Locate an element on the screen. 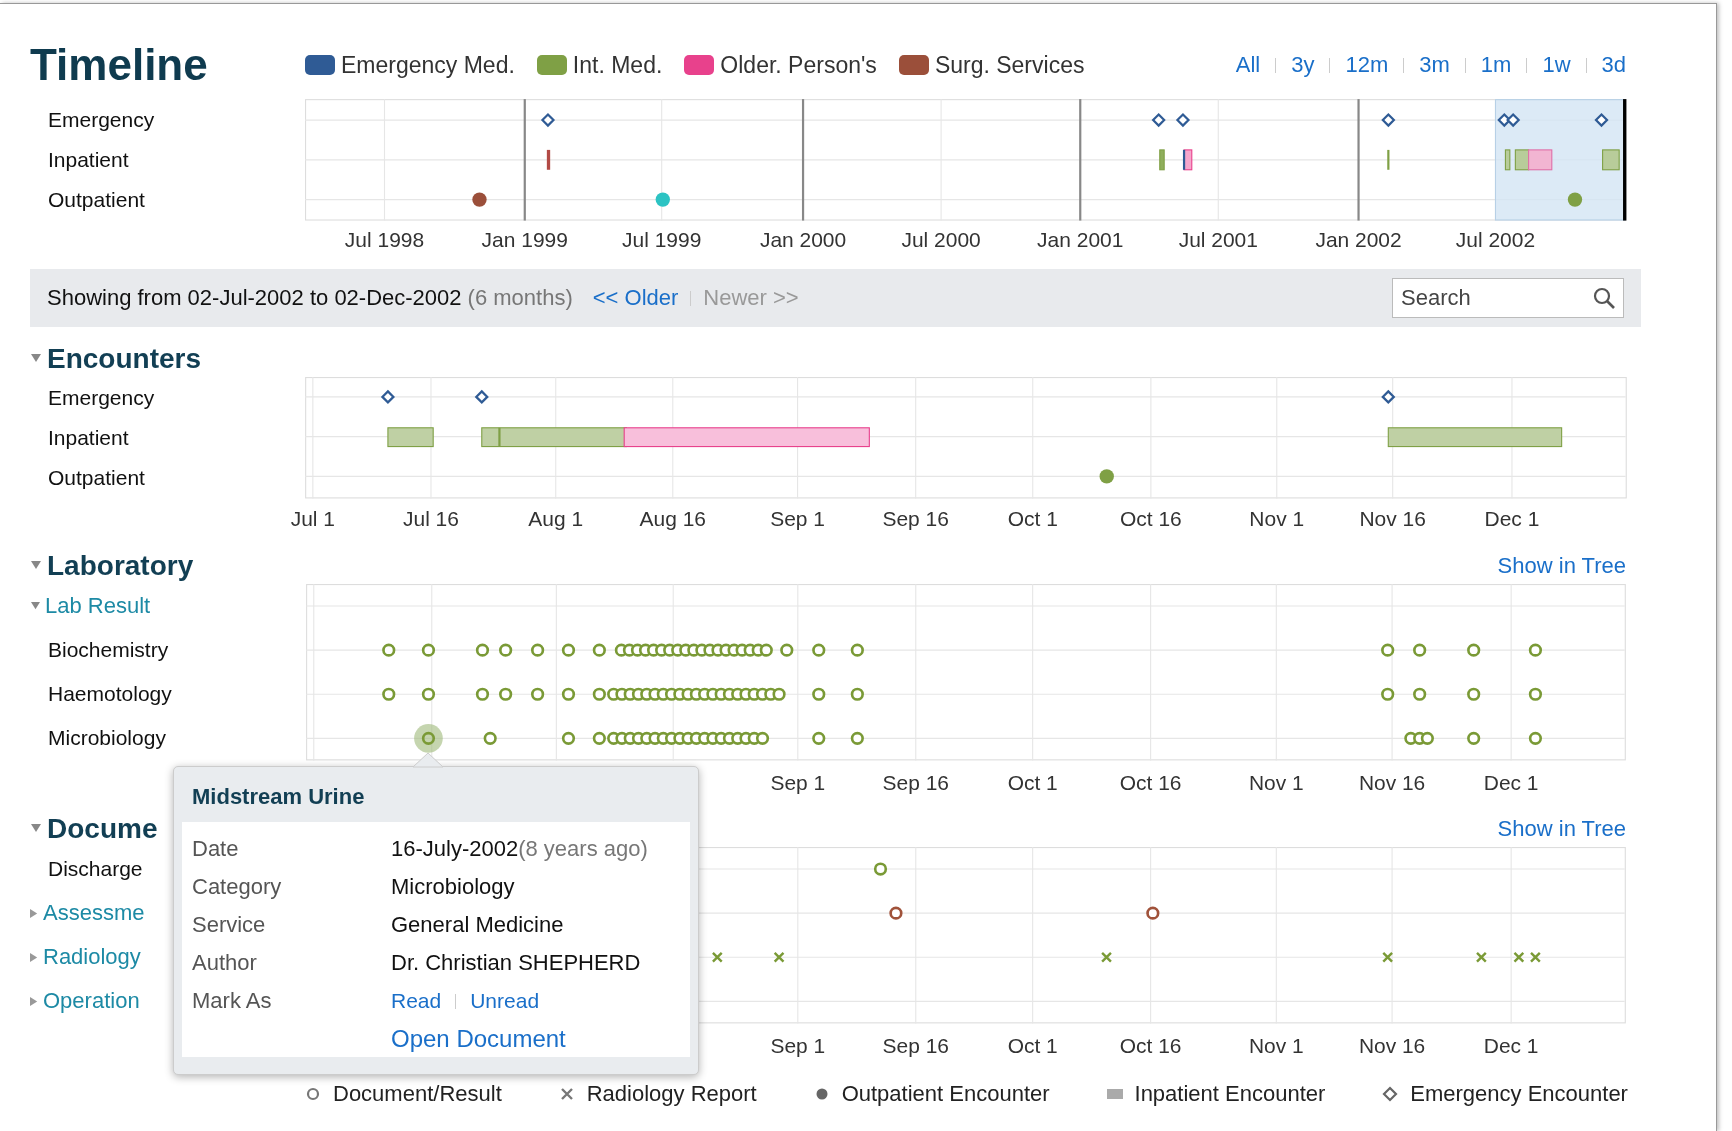  cross-key-icon is located at coordinates (566, 1094).